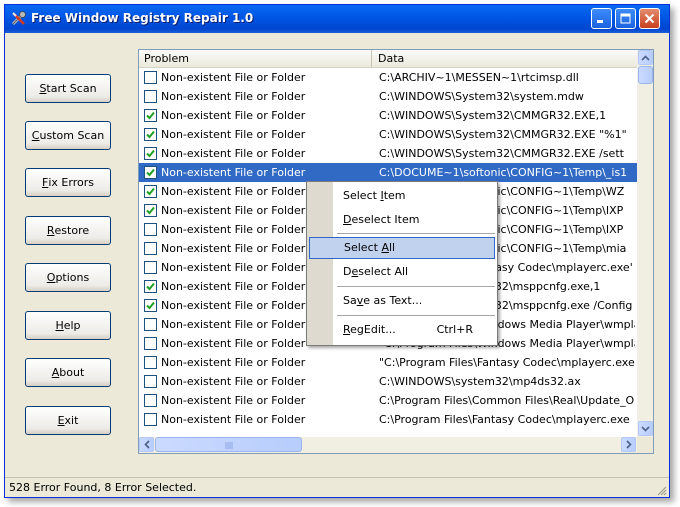 This screenshot has width=680, height=507. Describe the element at coordinates (68, 372) in the screenshot. I see `about-button: About` at that location.